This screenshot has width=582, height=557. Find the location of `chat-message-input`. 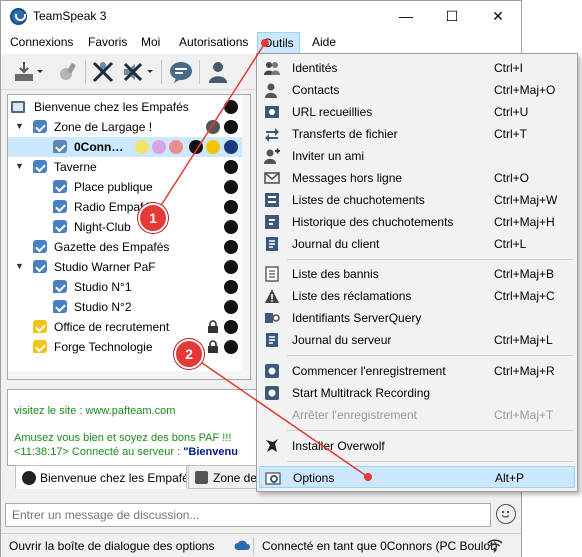

chat-message-input is located at coordinates (248, 515).